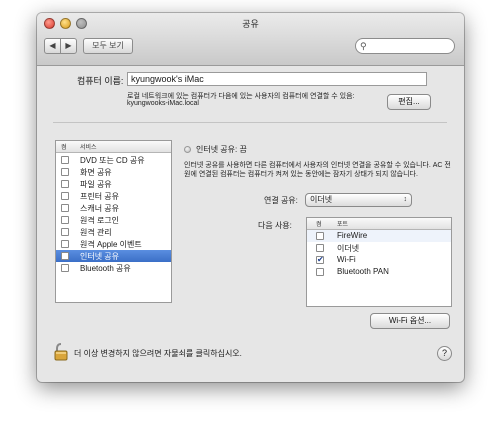 The width and height of the screenshot is (500, 423). Describe the element at coordinates (348, 248) in the screenshot. I see `port-label: 이더넷` at that location.